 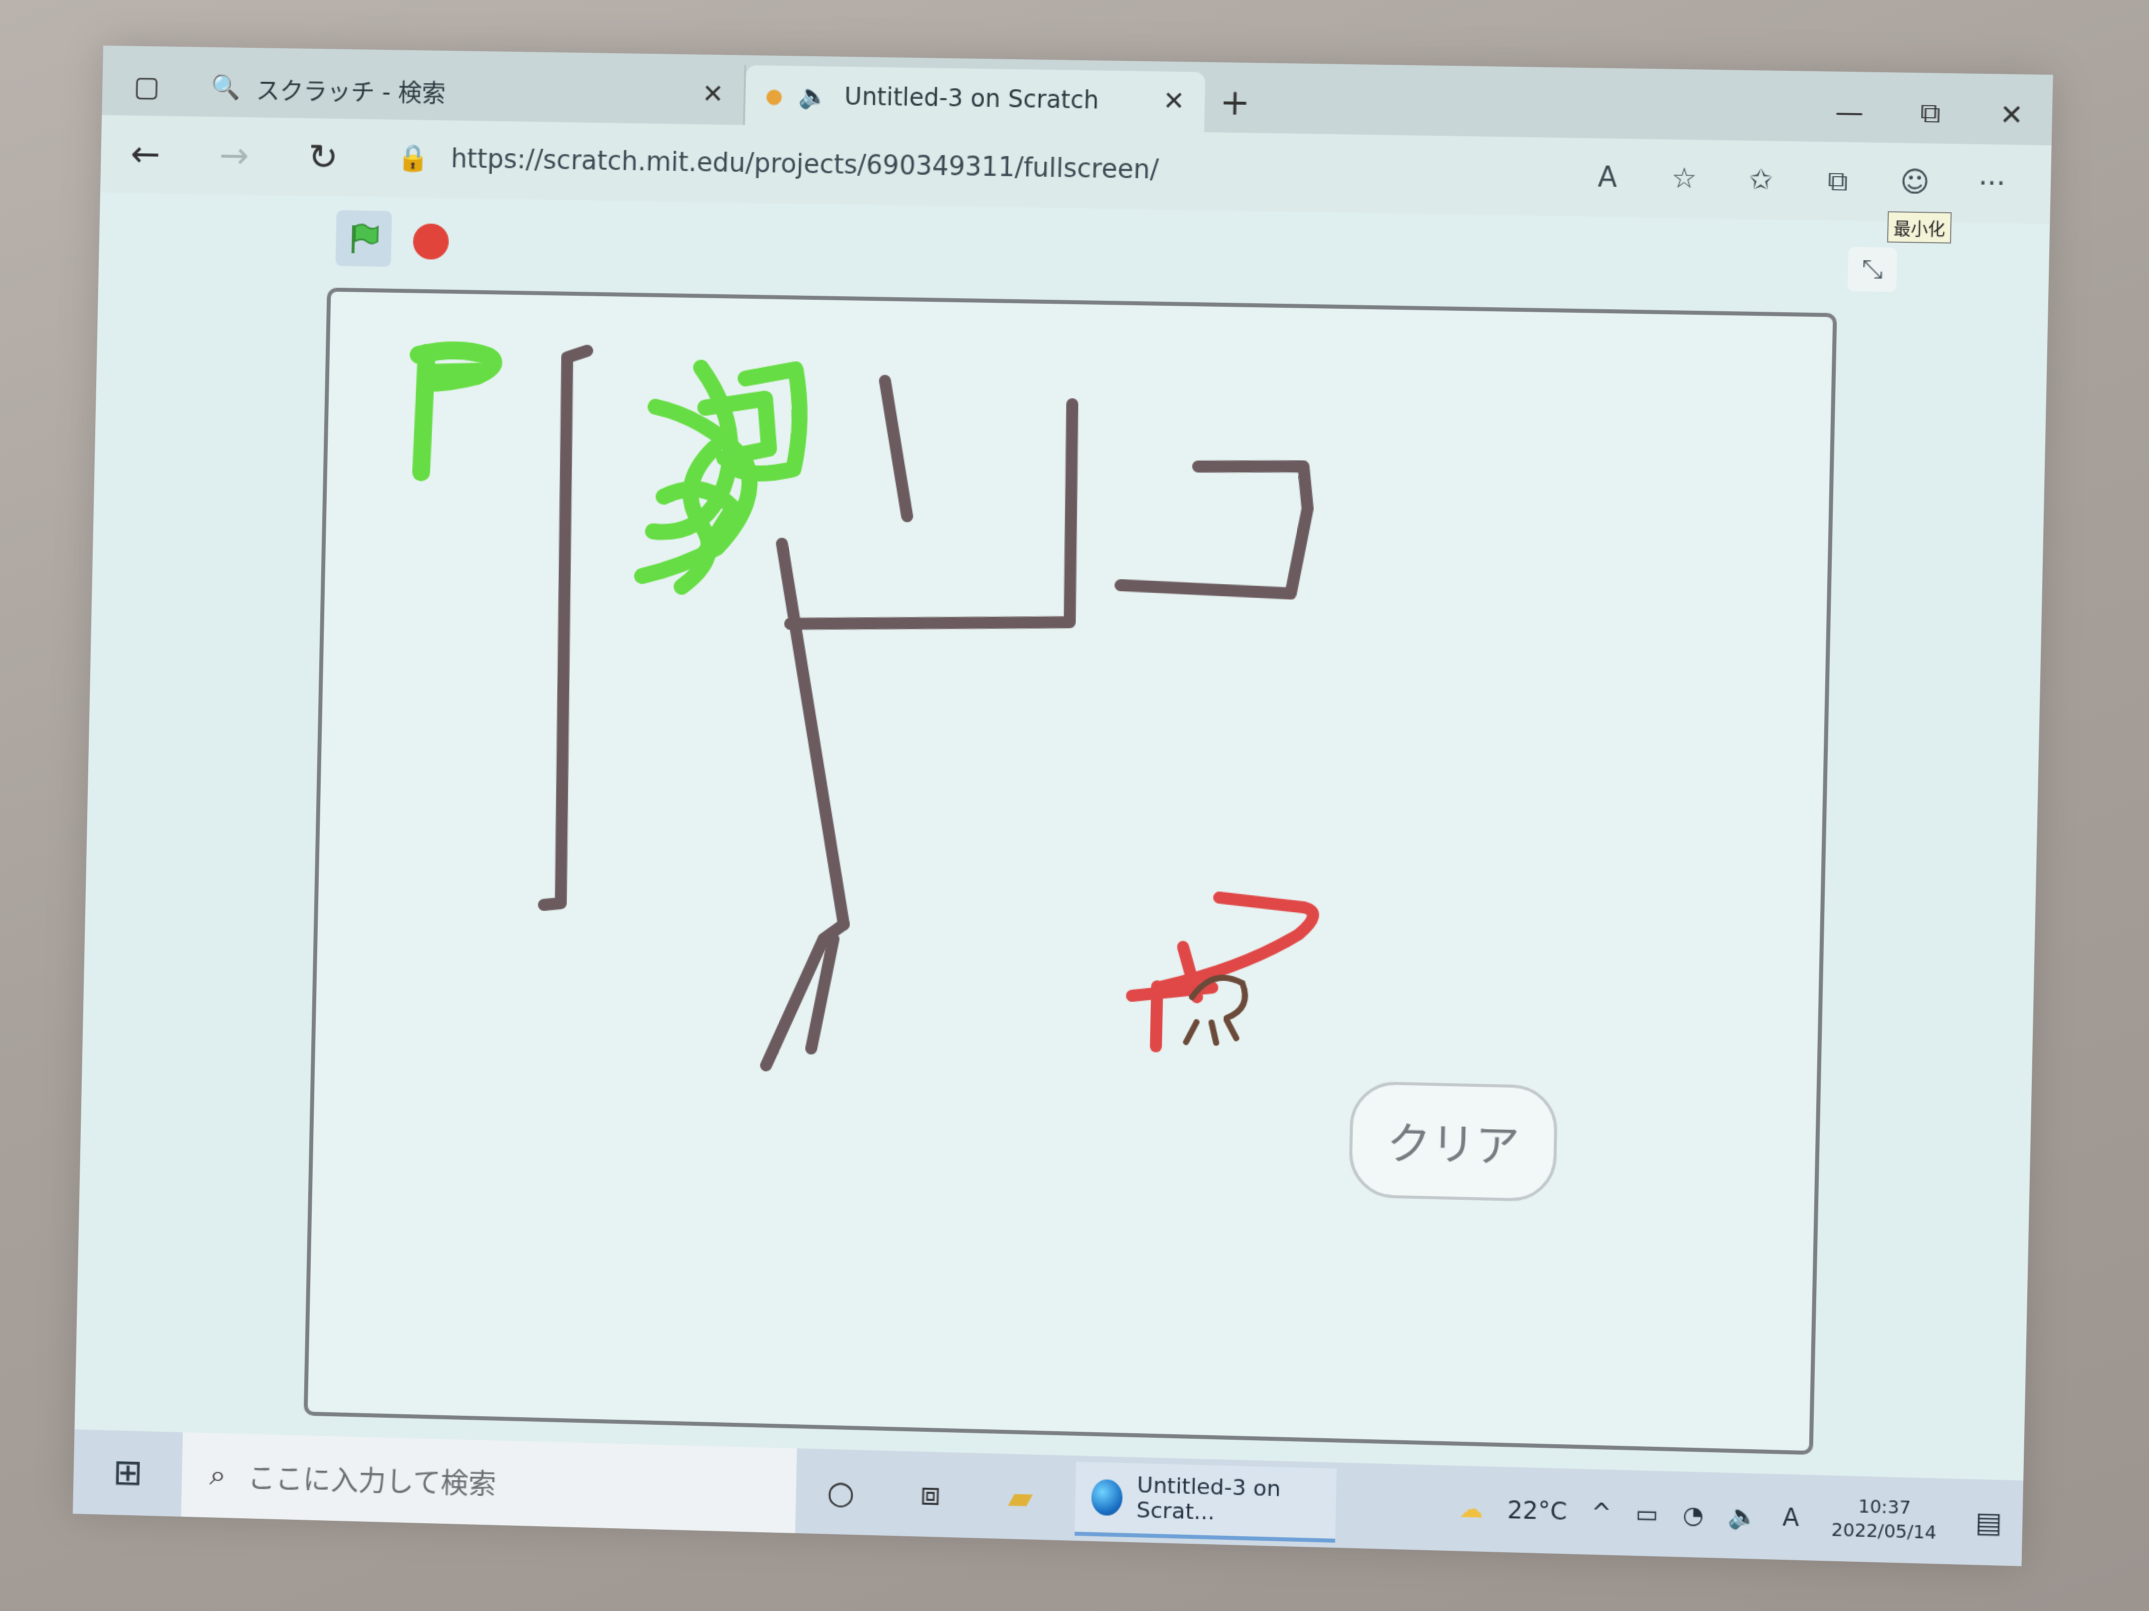 What do you see at coordinates (930, 1494) in the screenshot?
I see `task-view-icon: ⧈` at bounding box center [930, 1494].